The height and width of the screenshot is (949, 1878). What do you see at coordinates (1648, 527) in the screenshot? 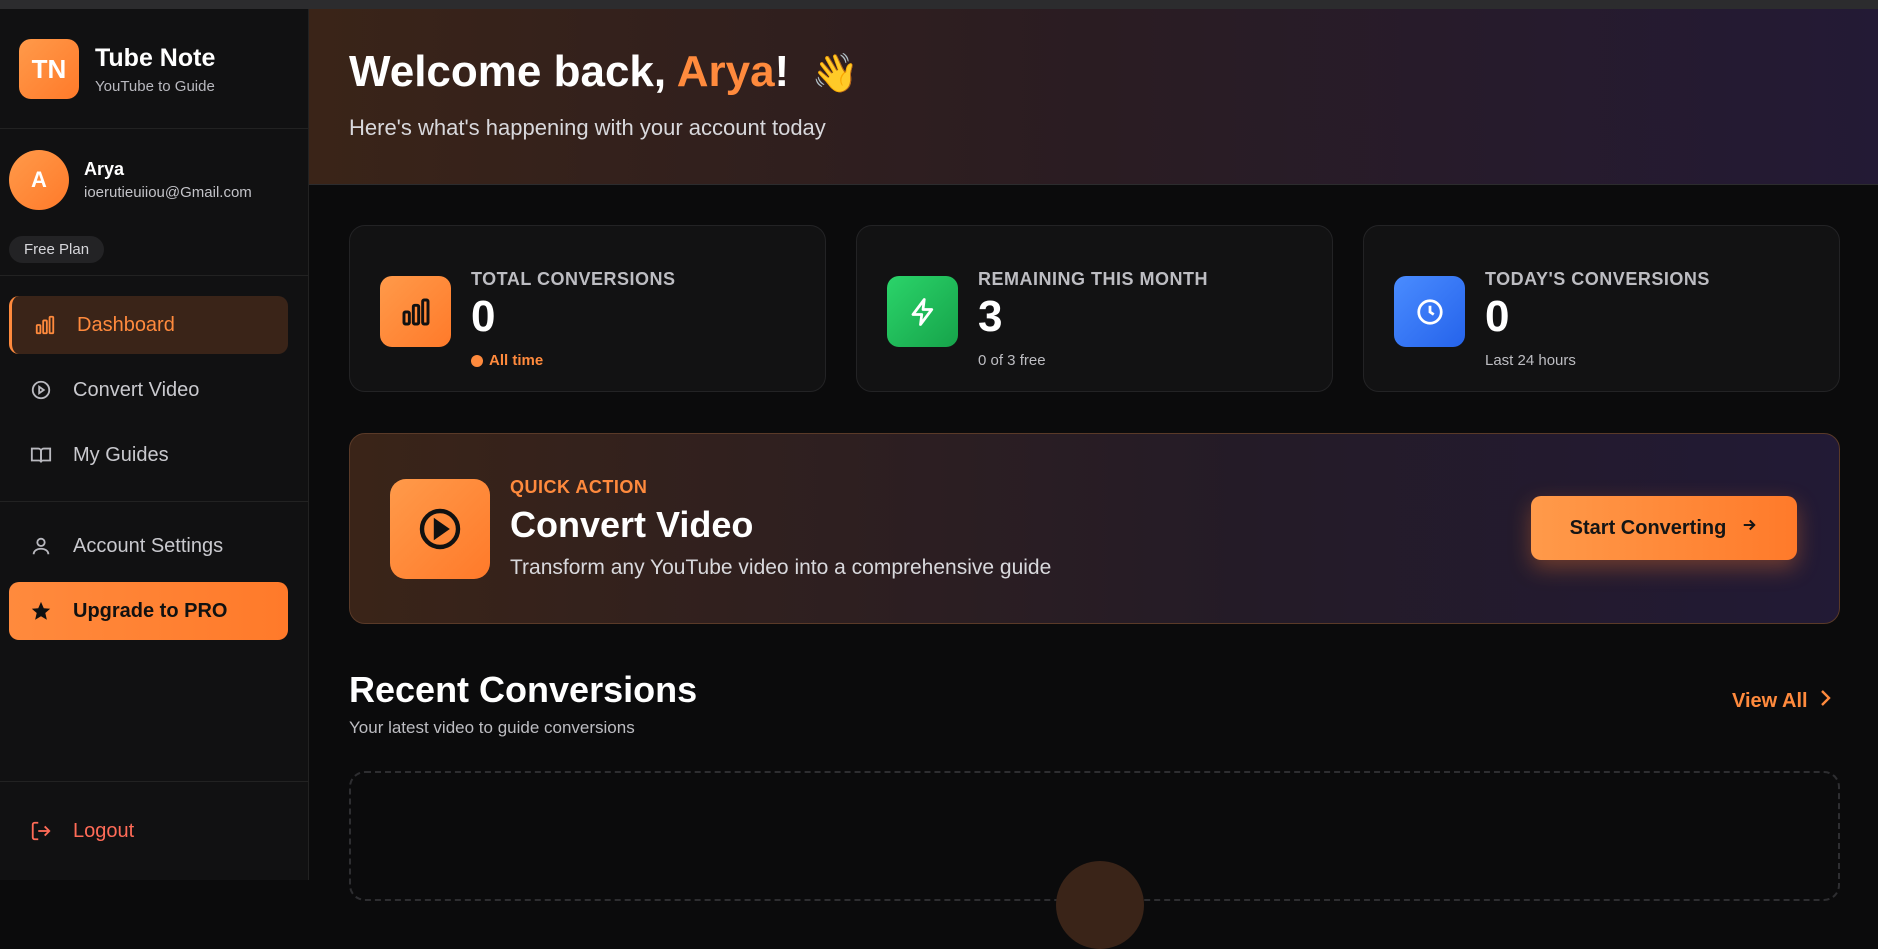
I see `button-label: Start Converting` at bounding box center [1648, 527].